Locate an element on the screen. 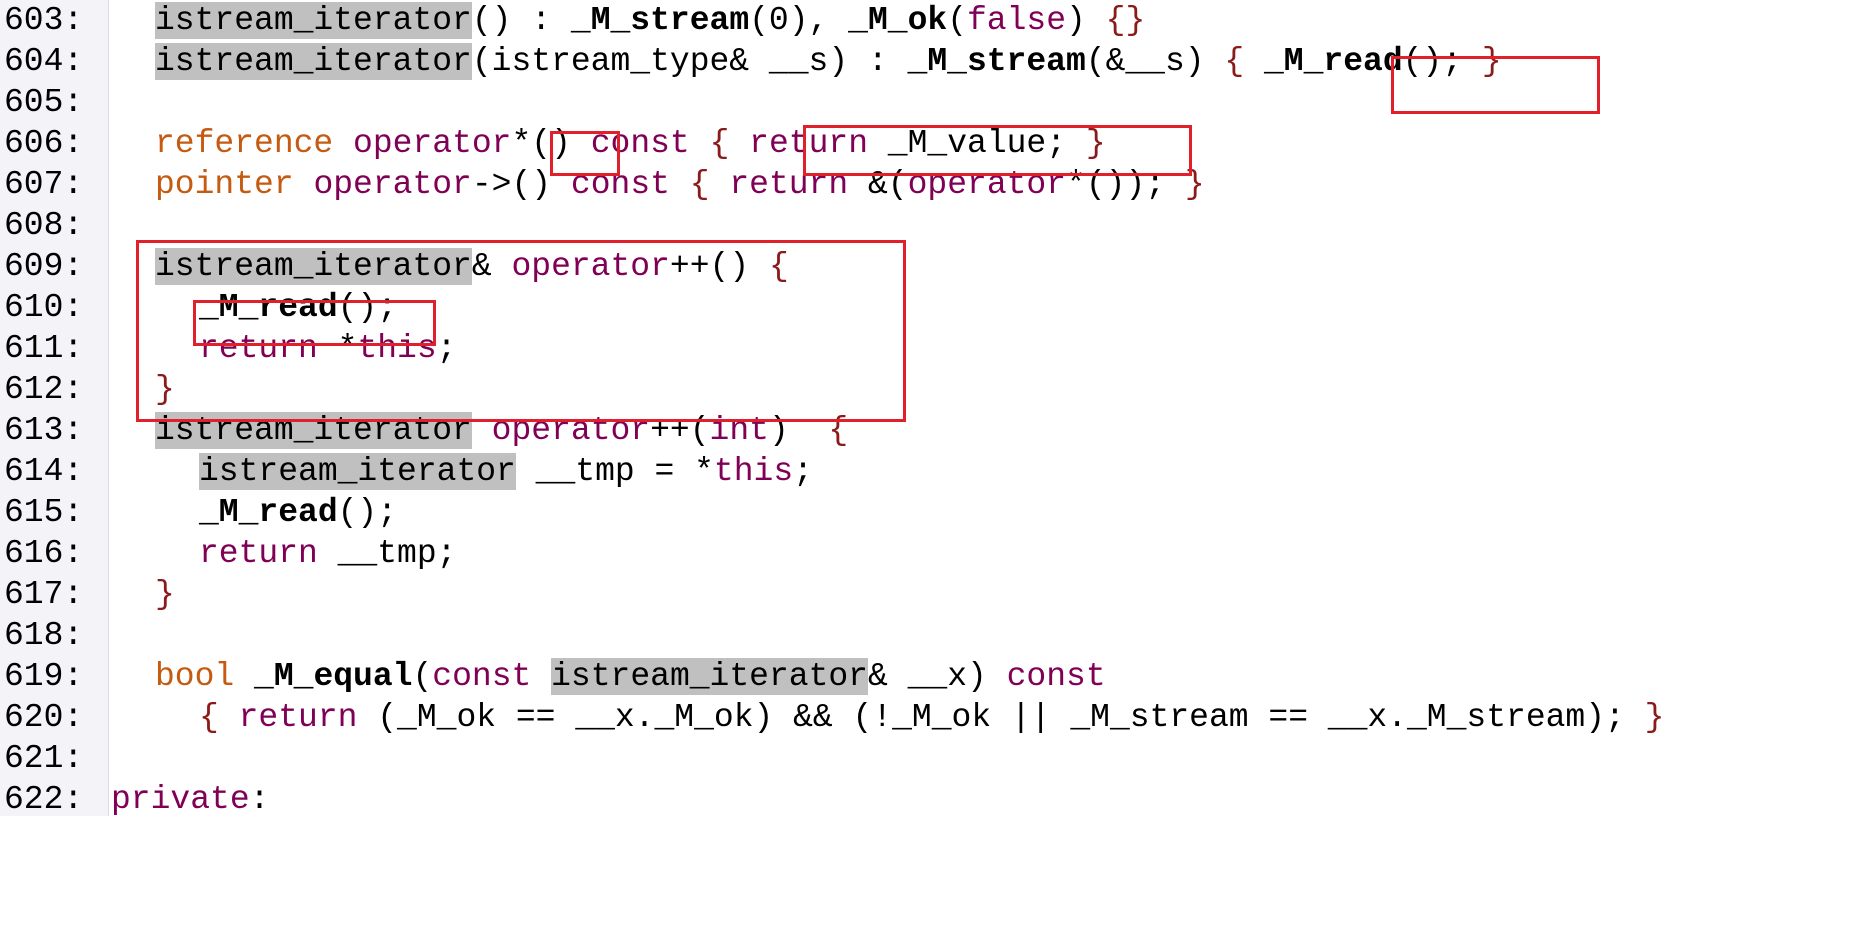 Image resolution: width=1853 pixels, height=943 pixels. line-number: 616: is located at coordinates (44, 553).